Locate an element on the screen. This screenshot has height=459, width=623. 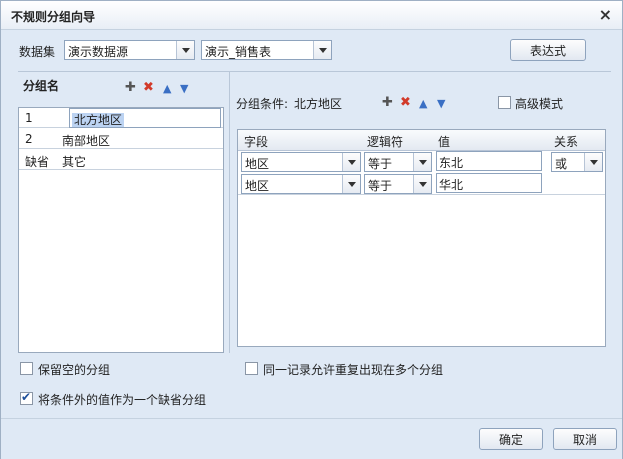
group-name: 南部地区 is located at coordinates (86, 141).